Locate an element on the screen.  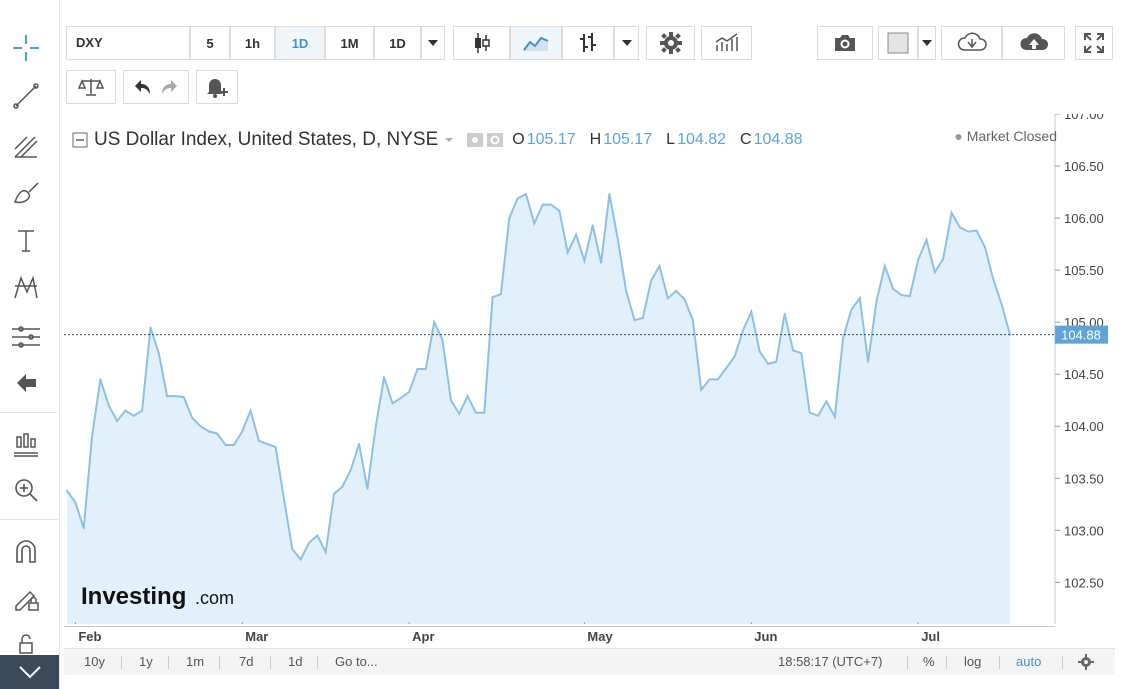
brush-icon is located at coordinates (26, 193).